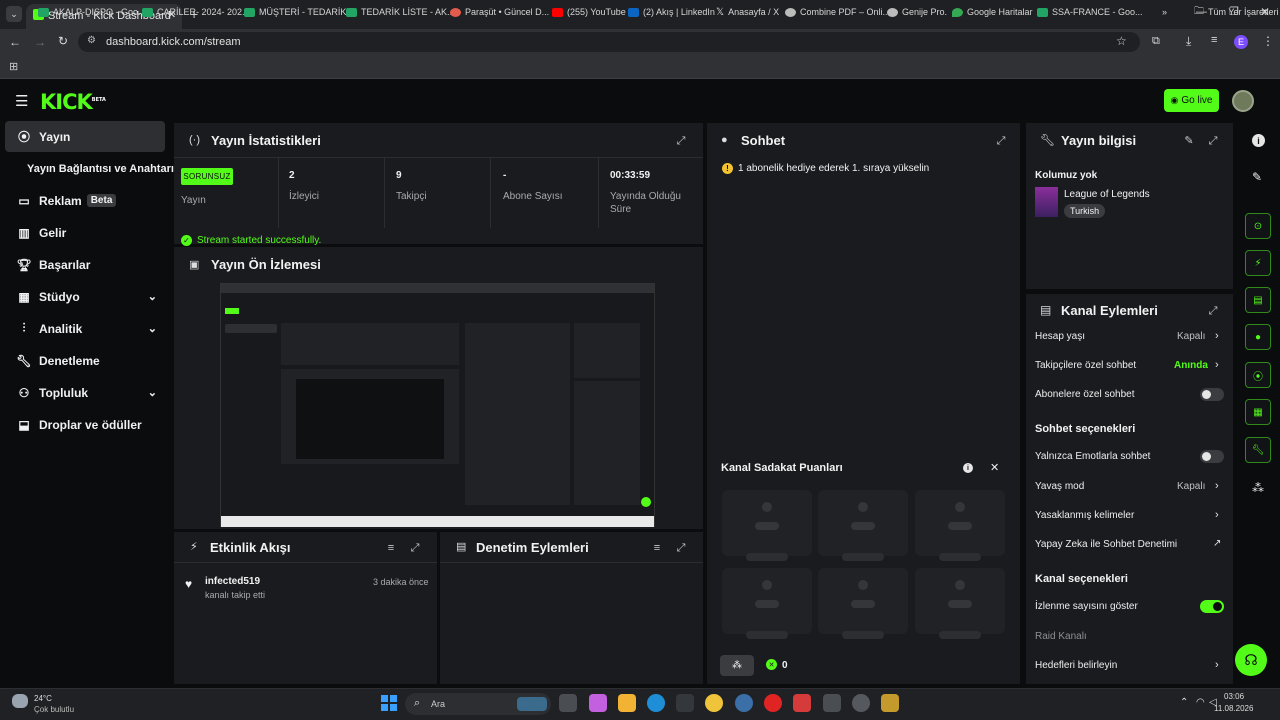  I want to click on browser-menu-icon: ⋮, so click(1268, 41).